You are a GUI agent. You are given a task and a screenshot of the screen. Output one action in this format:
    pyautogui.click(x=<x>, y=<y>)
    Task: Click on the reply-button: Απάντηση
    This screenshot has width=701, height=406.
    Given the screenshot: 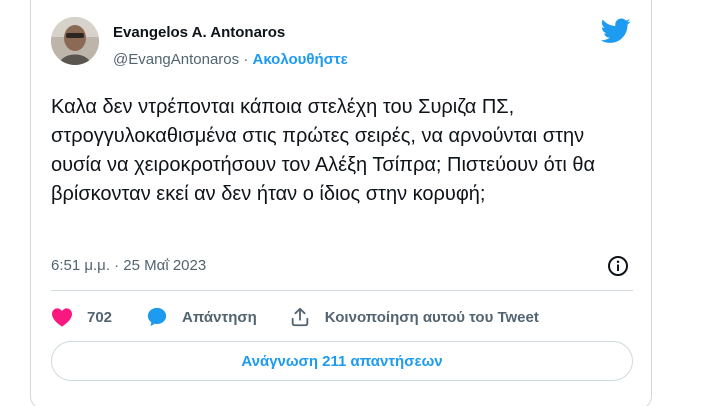 What is the action you would take?
    pyautogui.click(x=201, y=317)
    